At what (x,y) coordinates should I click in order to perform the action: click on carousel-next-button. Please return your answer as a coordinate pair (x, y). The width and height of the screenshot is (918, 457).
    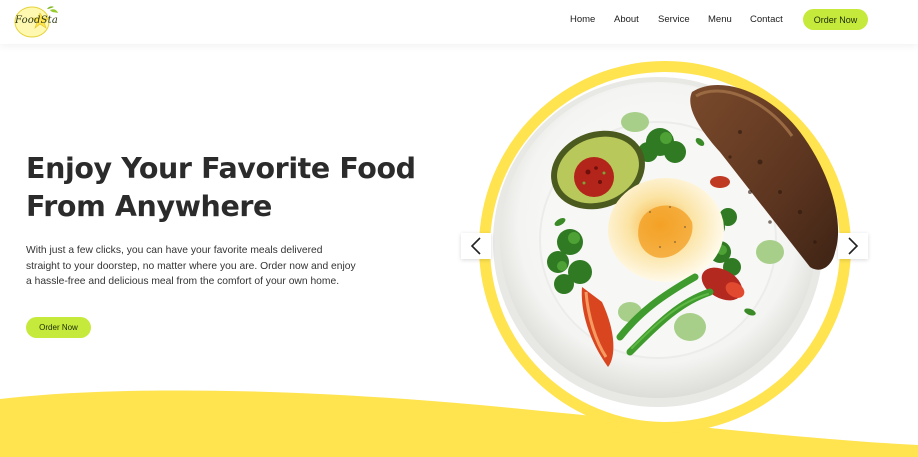
    Looking at the image, I should click on (853, 246).